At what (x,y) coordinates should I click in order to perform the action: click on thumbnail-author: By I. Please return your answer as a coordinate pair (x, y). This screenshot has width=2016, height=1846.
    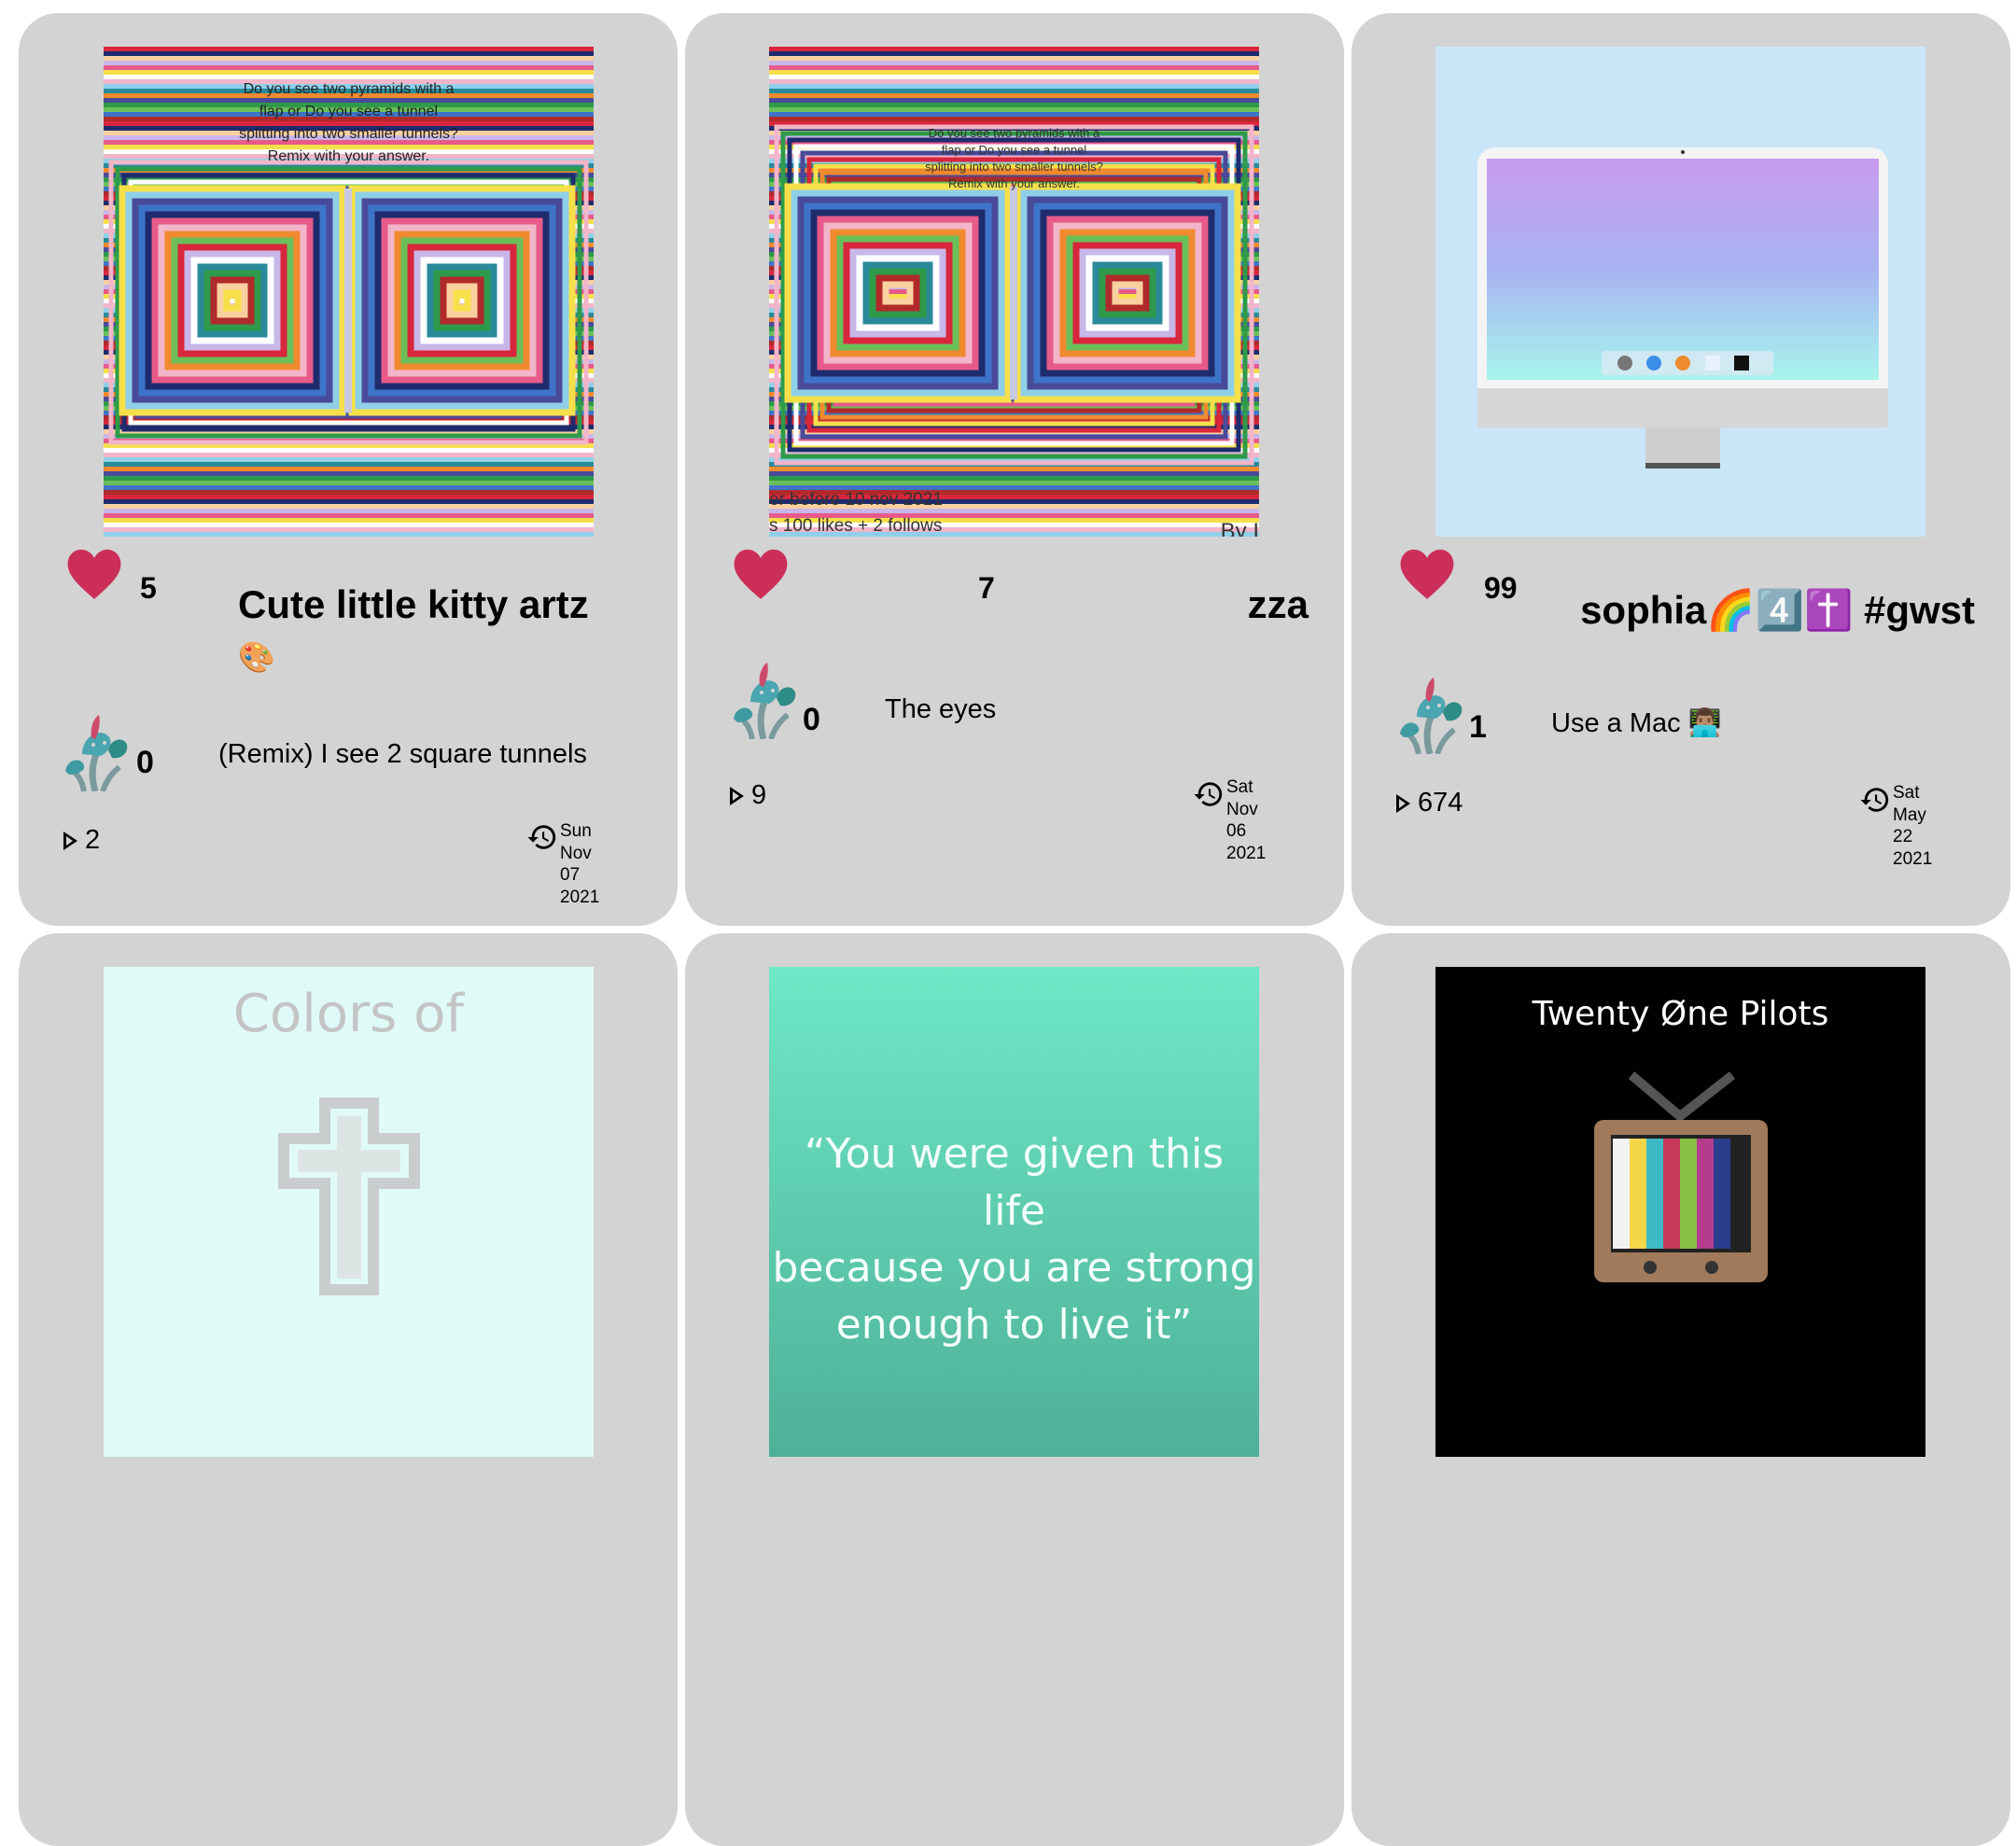
    Looking at the image, I should click on (1239, 528).